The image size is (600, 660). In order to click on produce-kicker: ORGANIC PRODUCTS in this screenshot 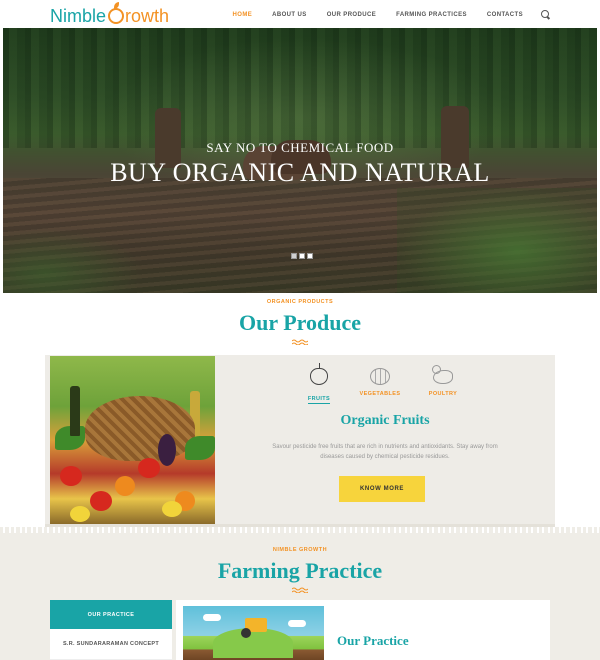, I will do `click(300, 302)`.